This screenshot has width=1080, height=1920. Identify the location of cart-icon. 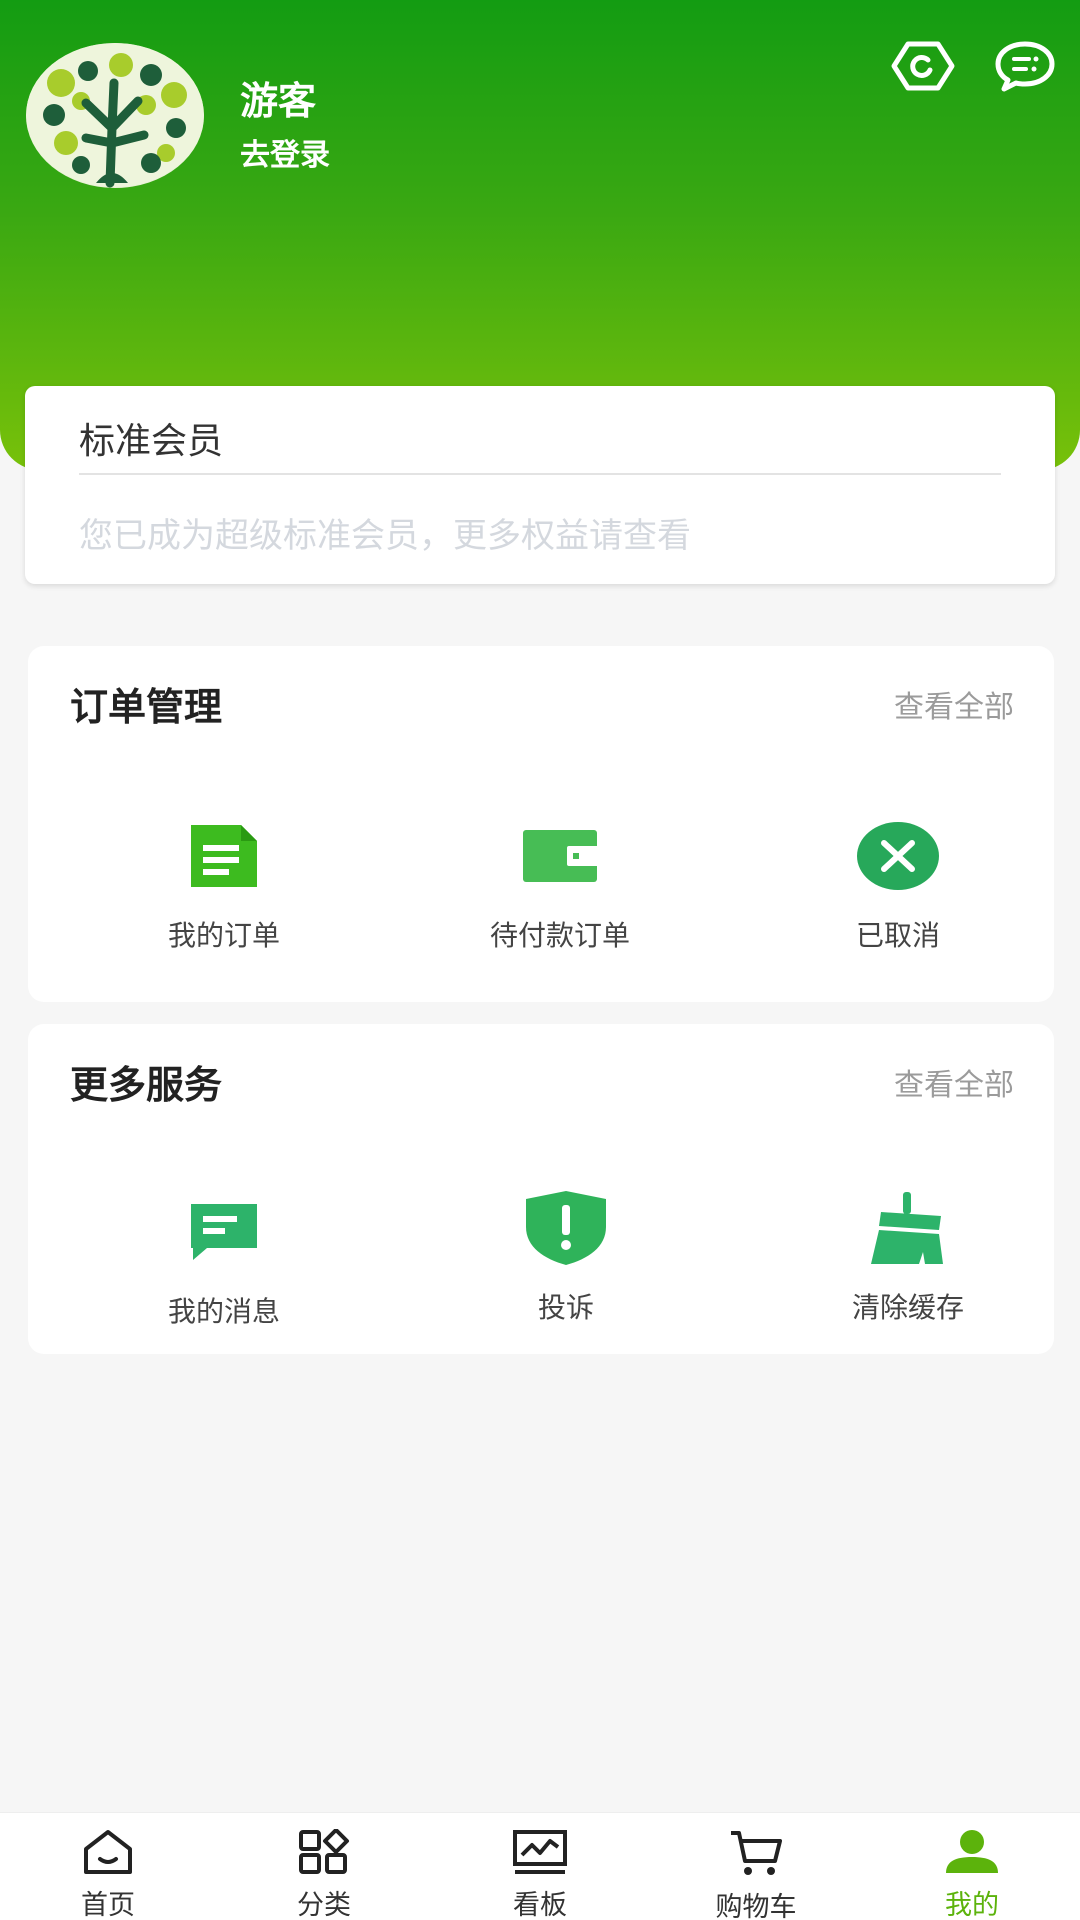
(756, 1853).